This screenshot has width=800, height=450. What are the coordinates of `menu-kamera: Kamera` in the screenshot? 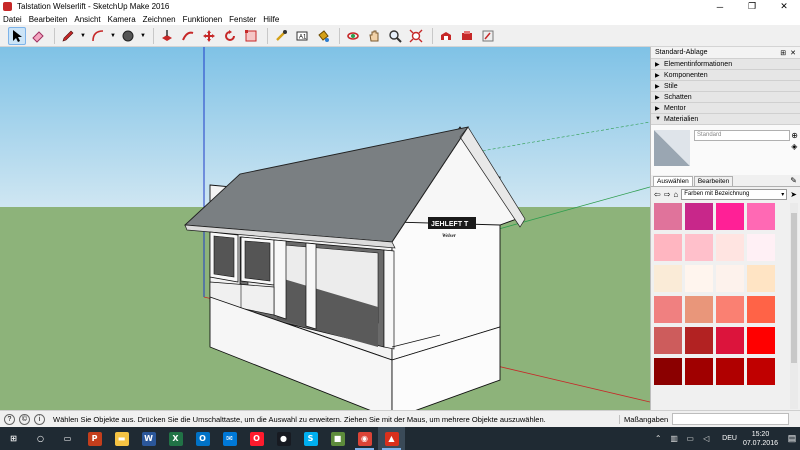 It's located at (122, 19).